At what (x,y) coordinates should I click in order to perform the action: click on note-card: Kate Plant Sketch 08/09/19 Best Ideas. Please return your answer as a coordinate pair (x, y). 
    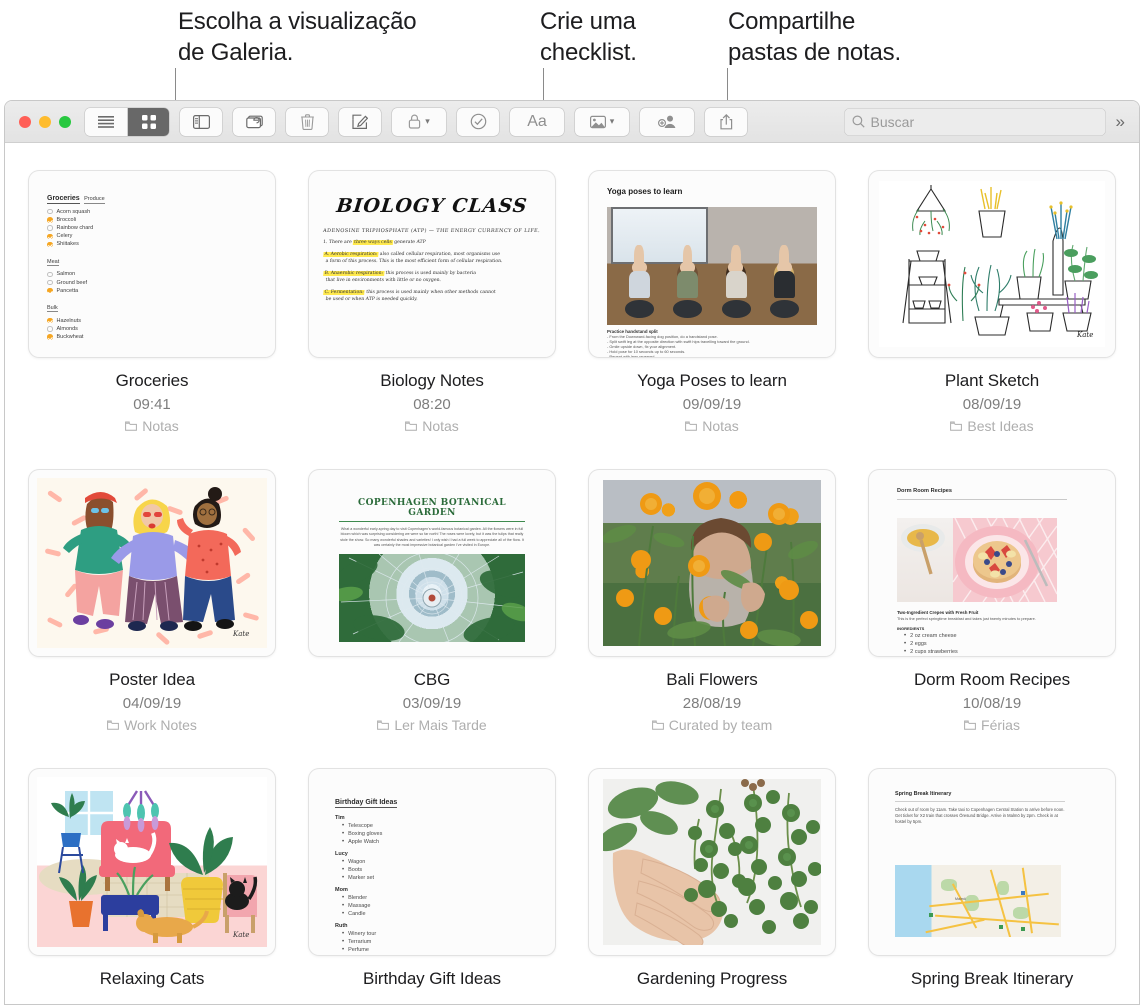
    Looking at the image, I should click on (992, 302).